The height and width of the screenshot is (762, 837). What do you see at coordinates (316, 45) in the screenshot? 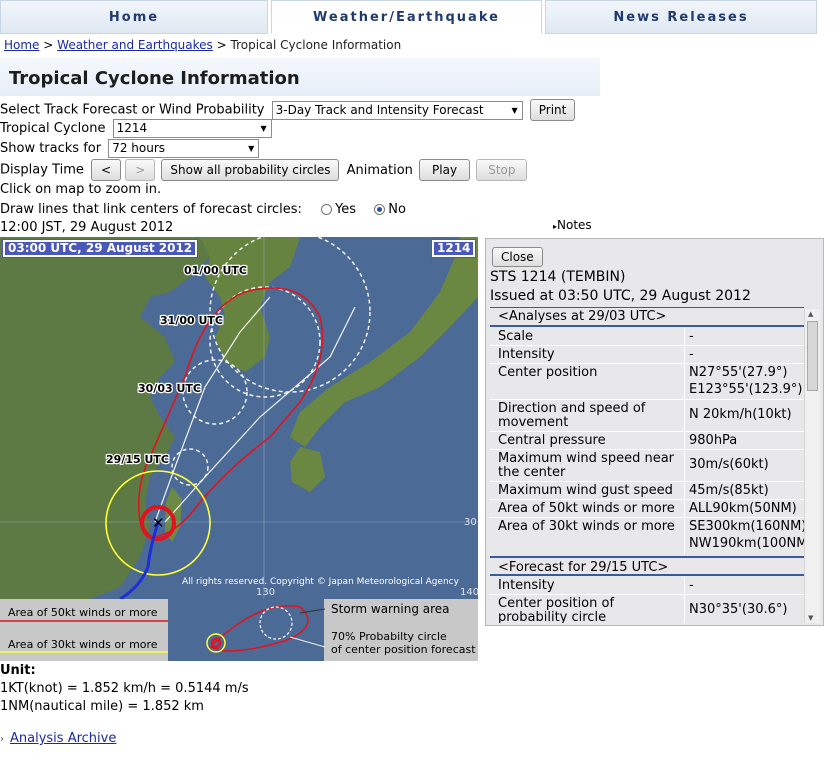
I see `breadcrumb-current: Tropical Cyclone Information` at bounding box center [316, 45].